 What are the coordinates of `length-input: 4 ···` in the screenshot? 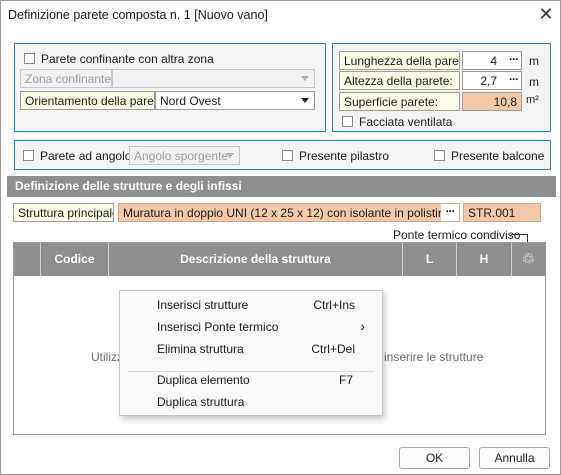 It's located at (492, 60).